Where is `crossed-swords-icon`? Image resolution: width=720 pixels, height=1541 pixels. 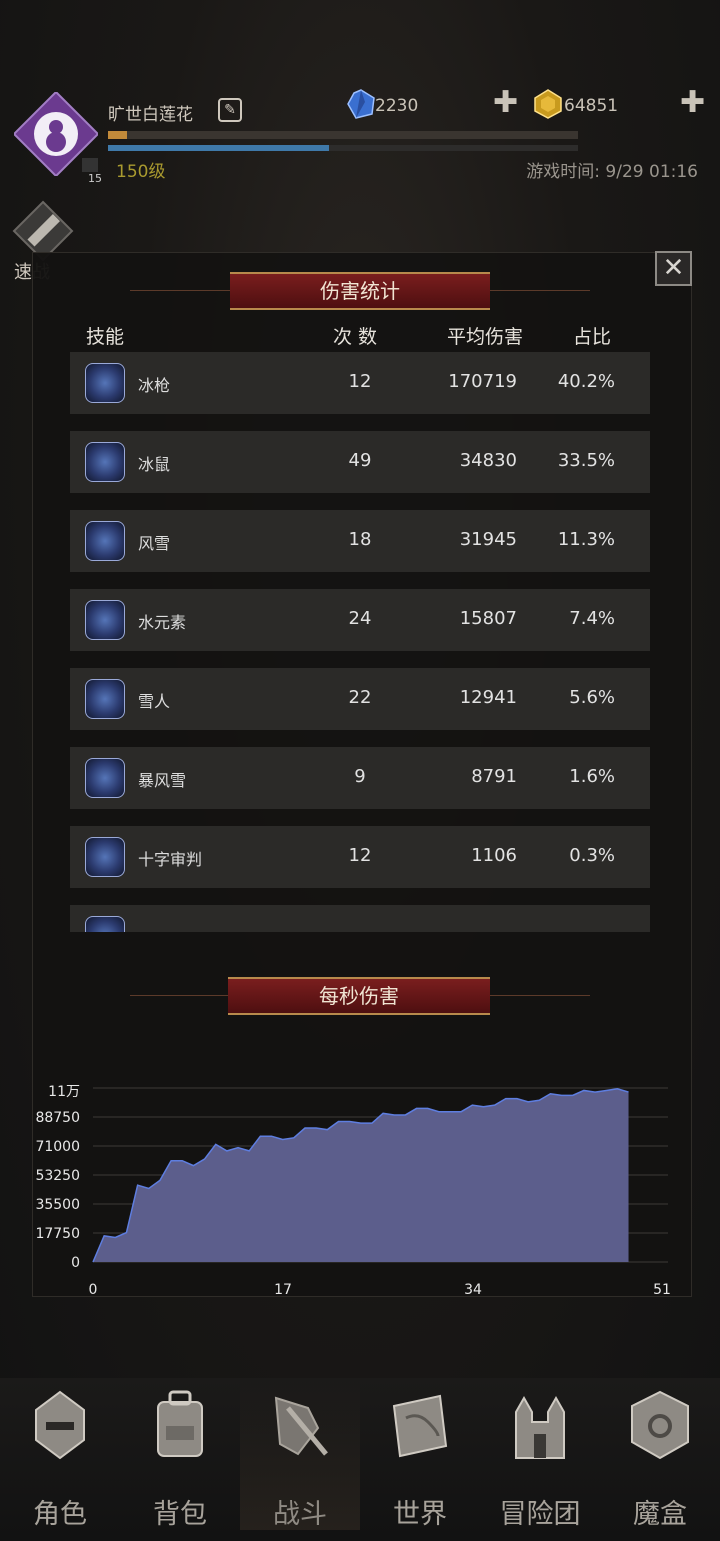 crossed-swords-icon is located at coordinates (301, 1426).